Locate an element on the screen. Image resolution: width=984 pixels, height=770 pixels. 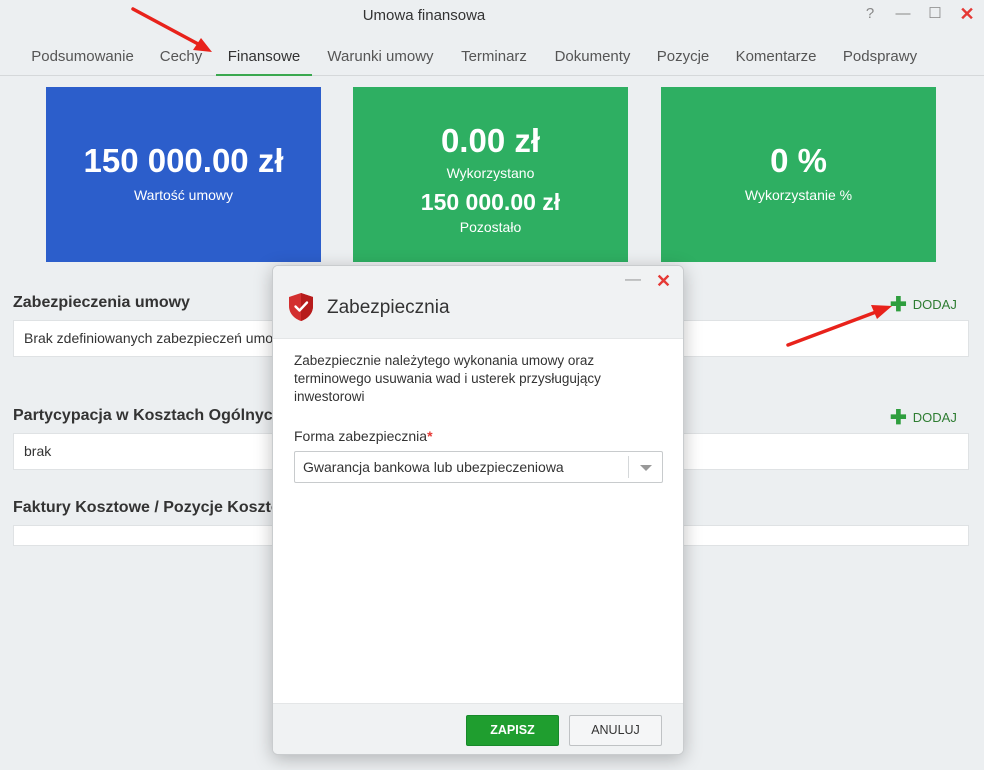
add-security-label: DODAJ is located at coordinates (934, 304).